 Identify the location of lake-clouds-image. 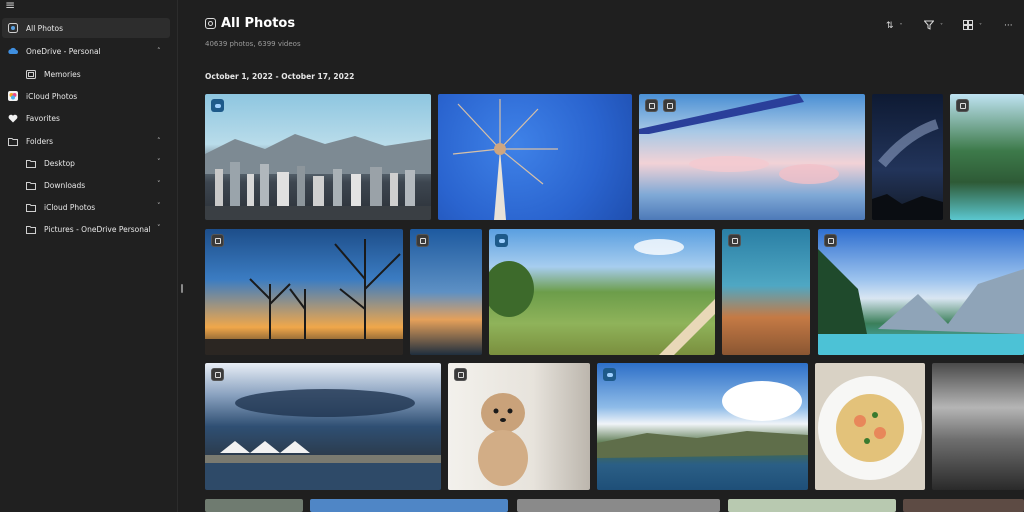
(702, 419).